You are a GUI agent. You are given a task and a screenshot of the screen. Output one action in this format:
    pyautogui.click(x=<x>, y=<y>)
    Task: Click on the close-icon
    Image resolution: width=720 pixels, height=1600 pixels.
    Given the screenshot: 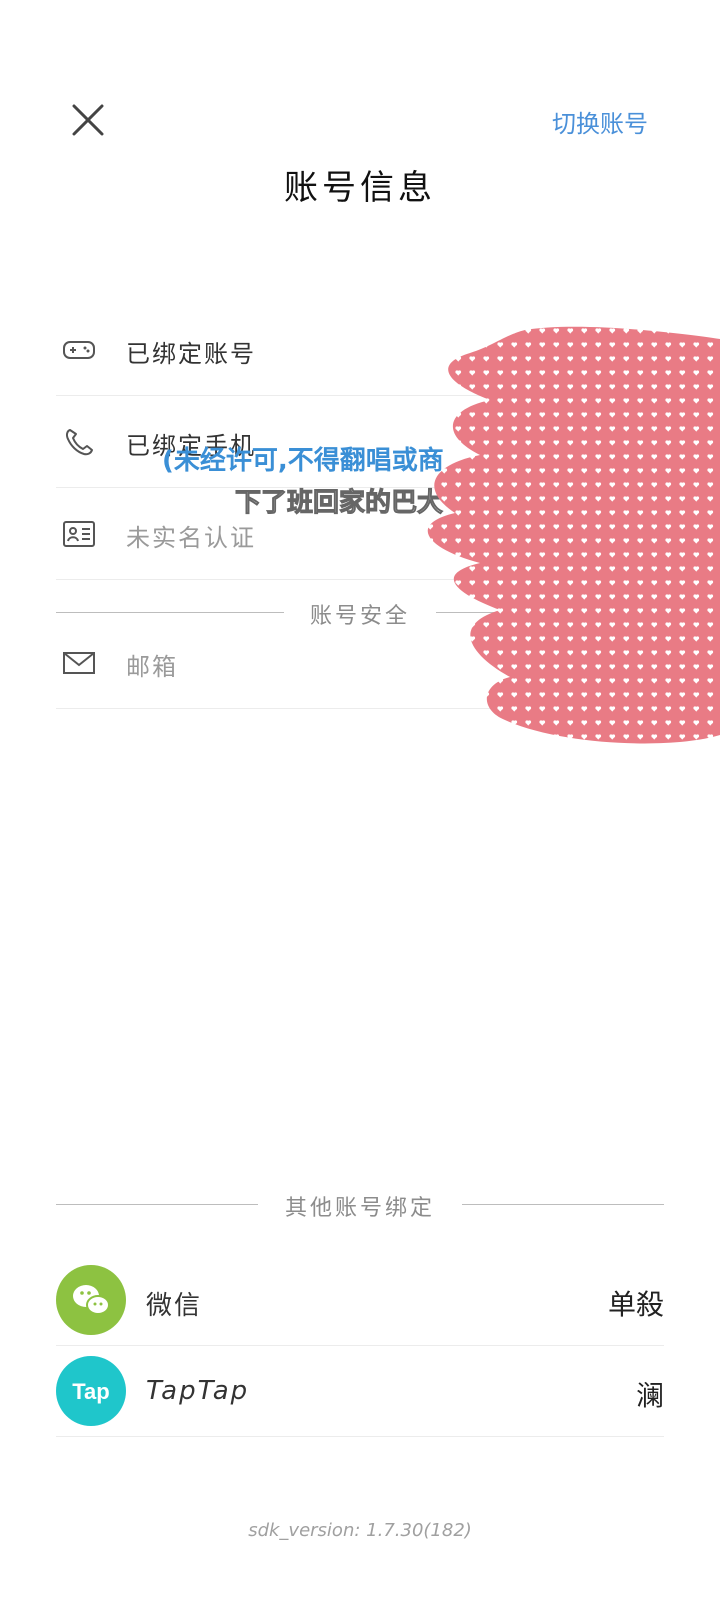 What is the action you would take?
    pyautogui.click(x=88, y=120)
    